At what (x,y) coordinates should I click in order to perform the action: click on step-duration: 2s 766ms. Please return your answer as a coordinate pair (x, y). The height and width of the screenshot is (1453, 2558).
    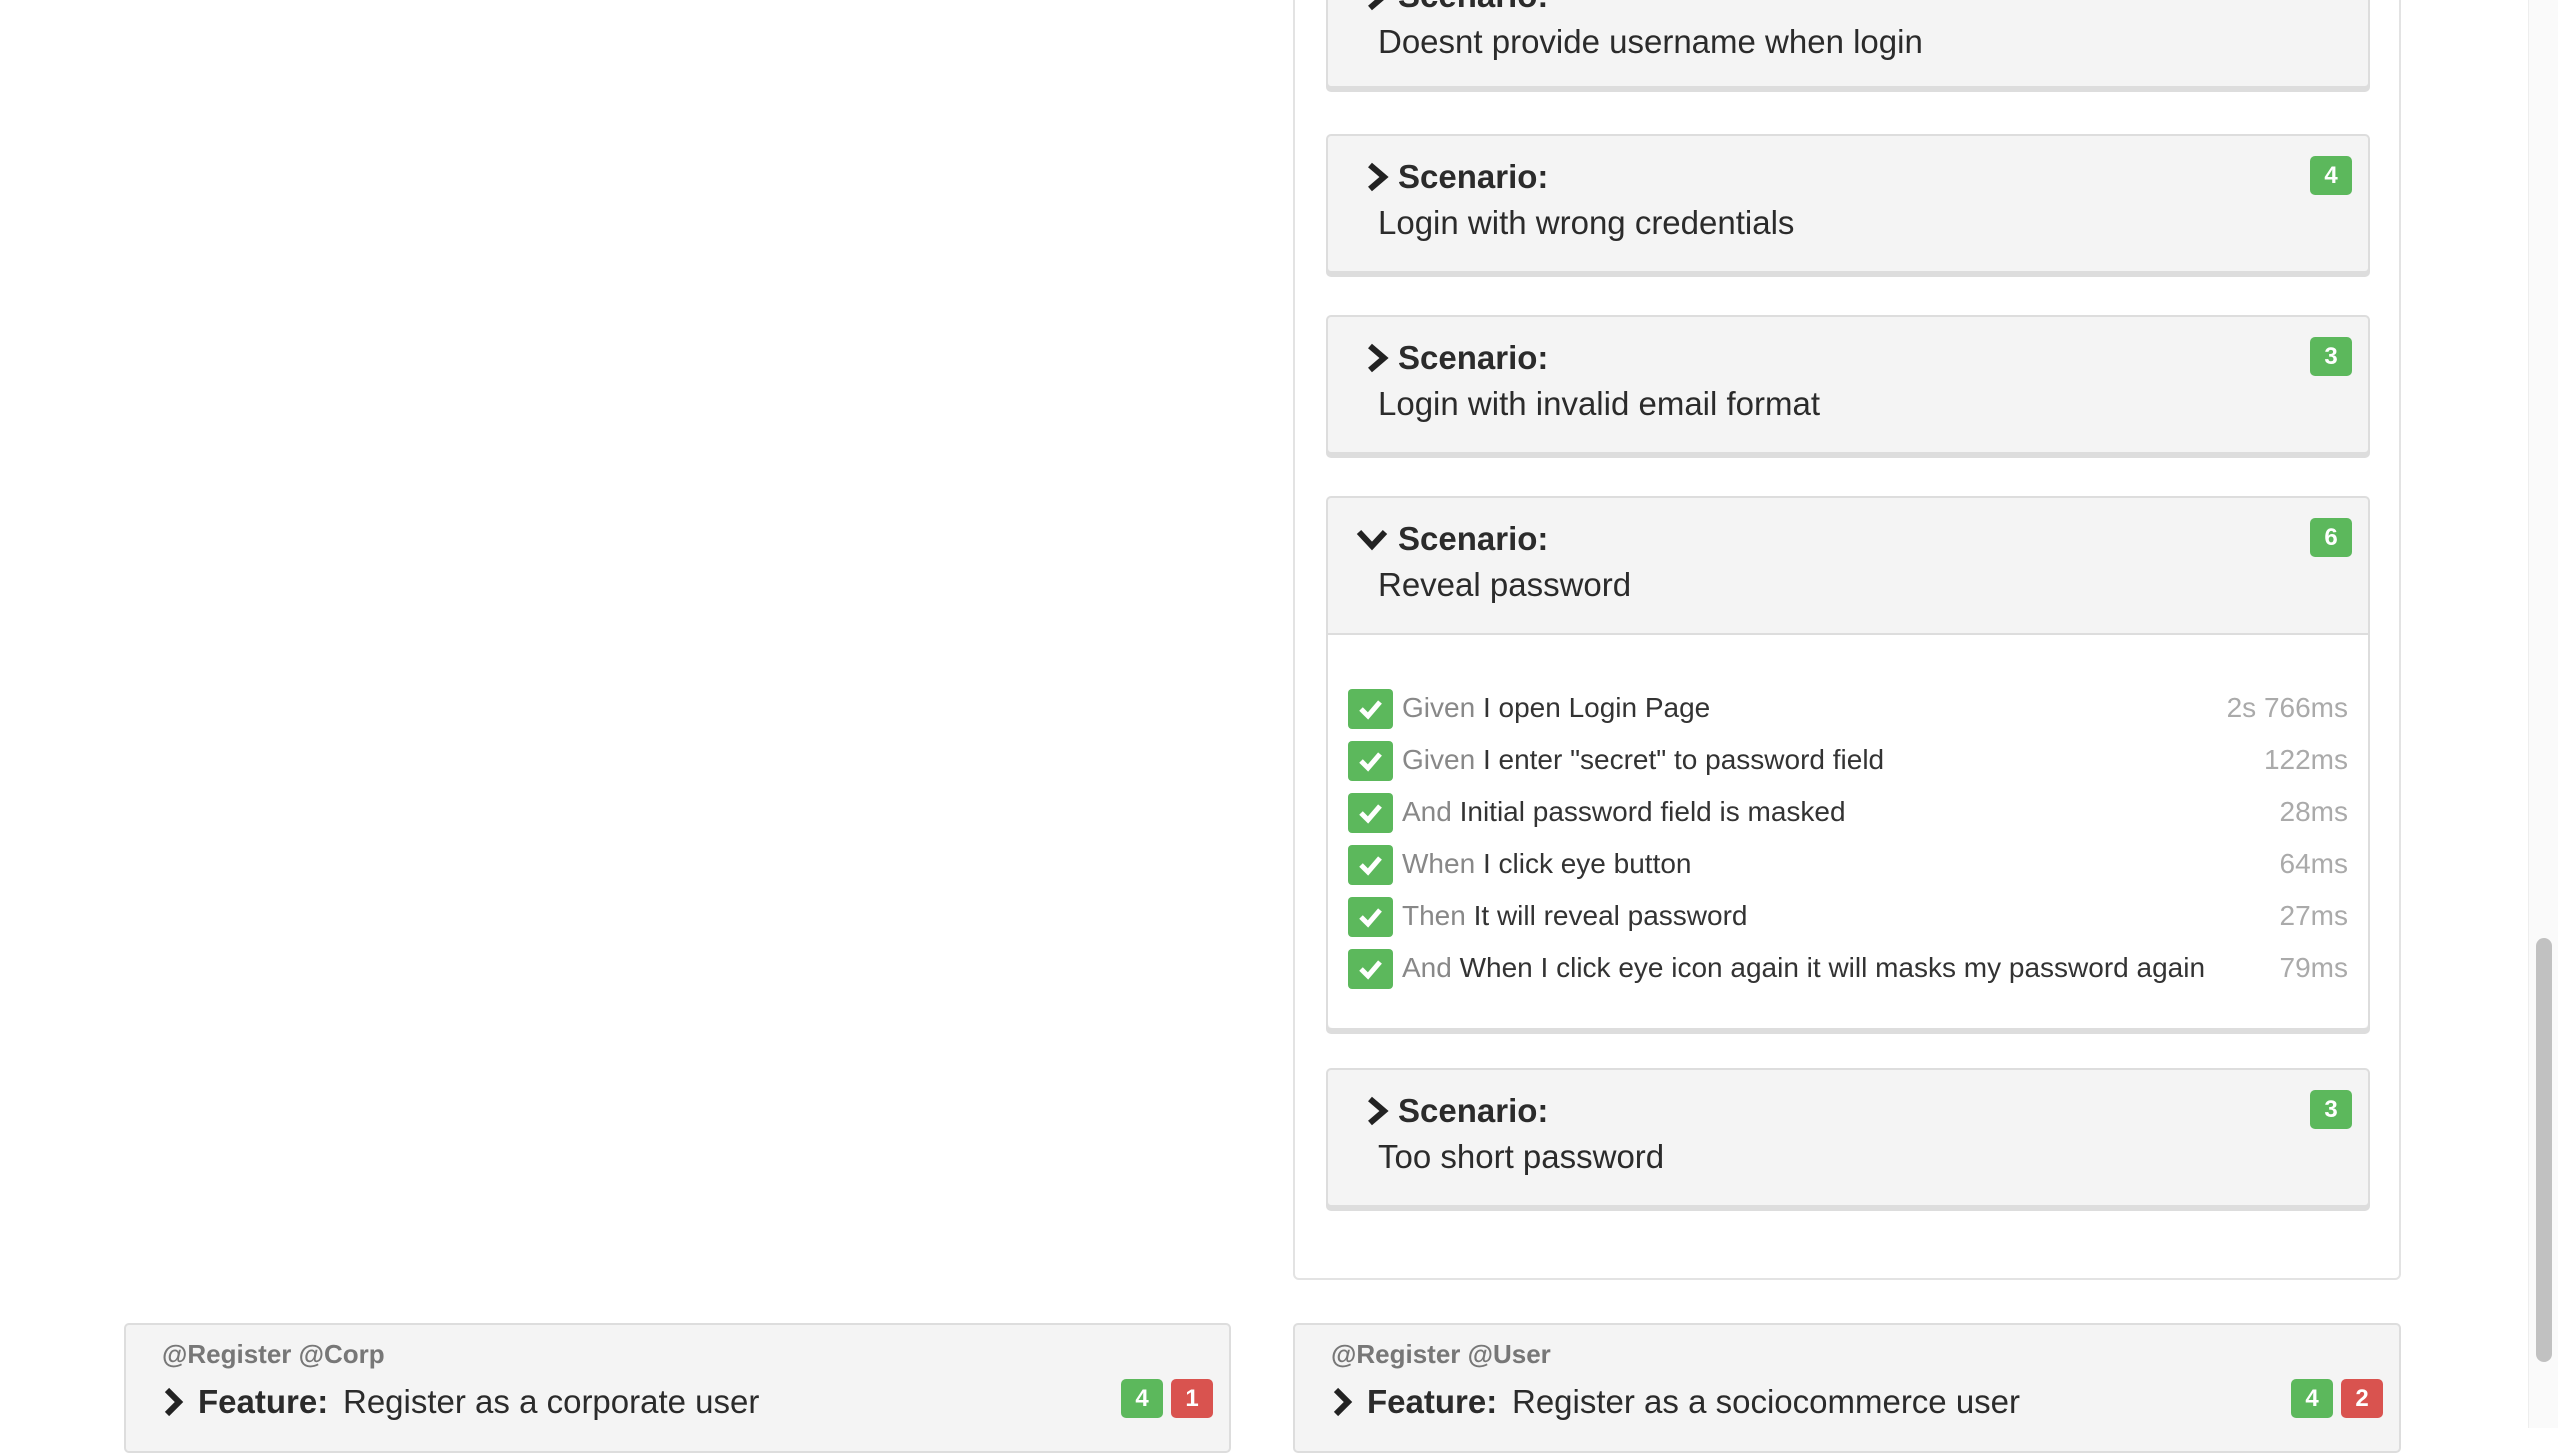
    Looking at the image, I should click on (2287, 707).